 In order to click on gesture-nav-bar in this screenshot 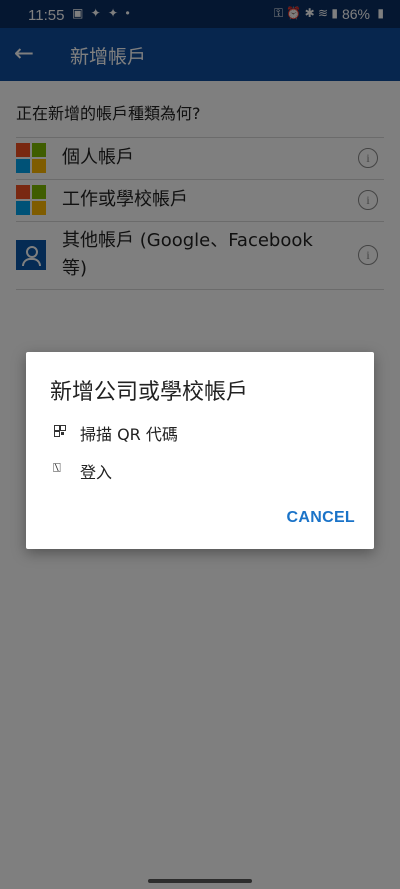, I will do `click(200, 881)`.